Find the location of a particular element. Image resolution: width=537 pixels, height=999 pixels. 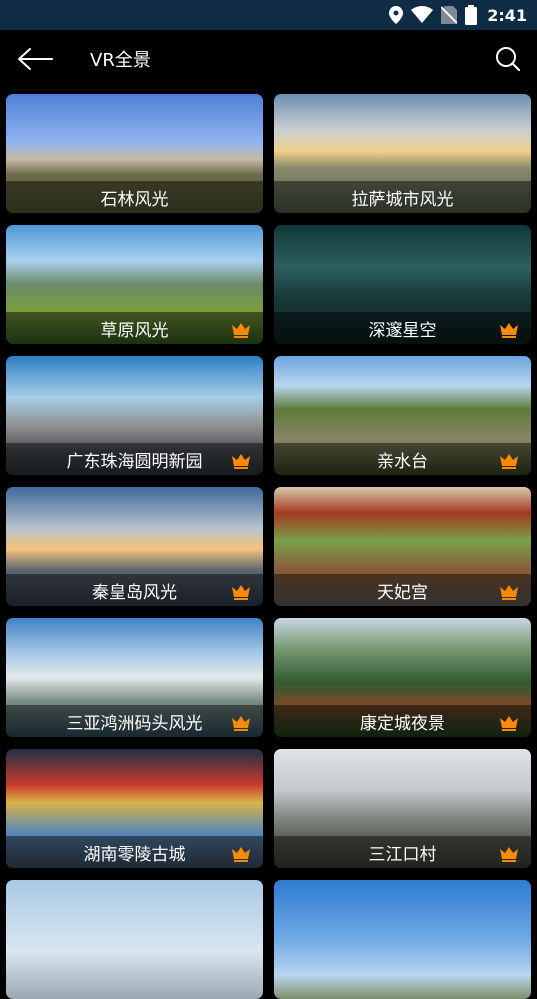

card-label: 拉萨城市风光 is located at coordinates (402, 197).